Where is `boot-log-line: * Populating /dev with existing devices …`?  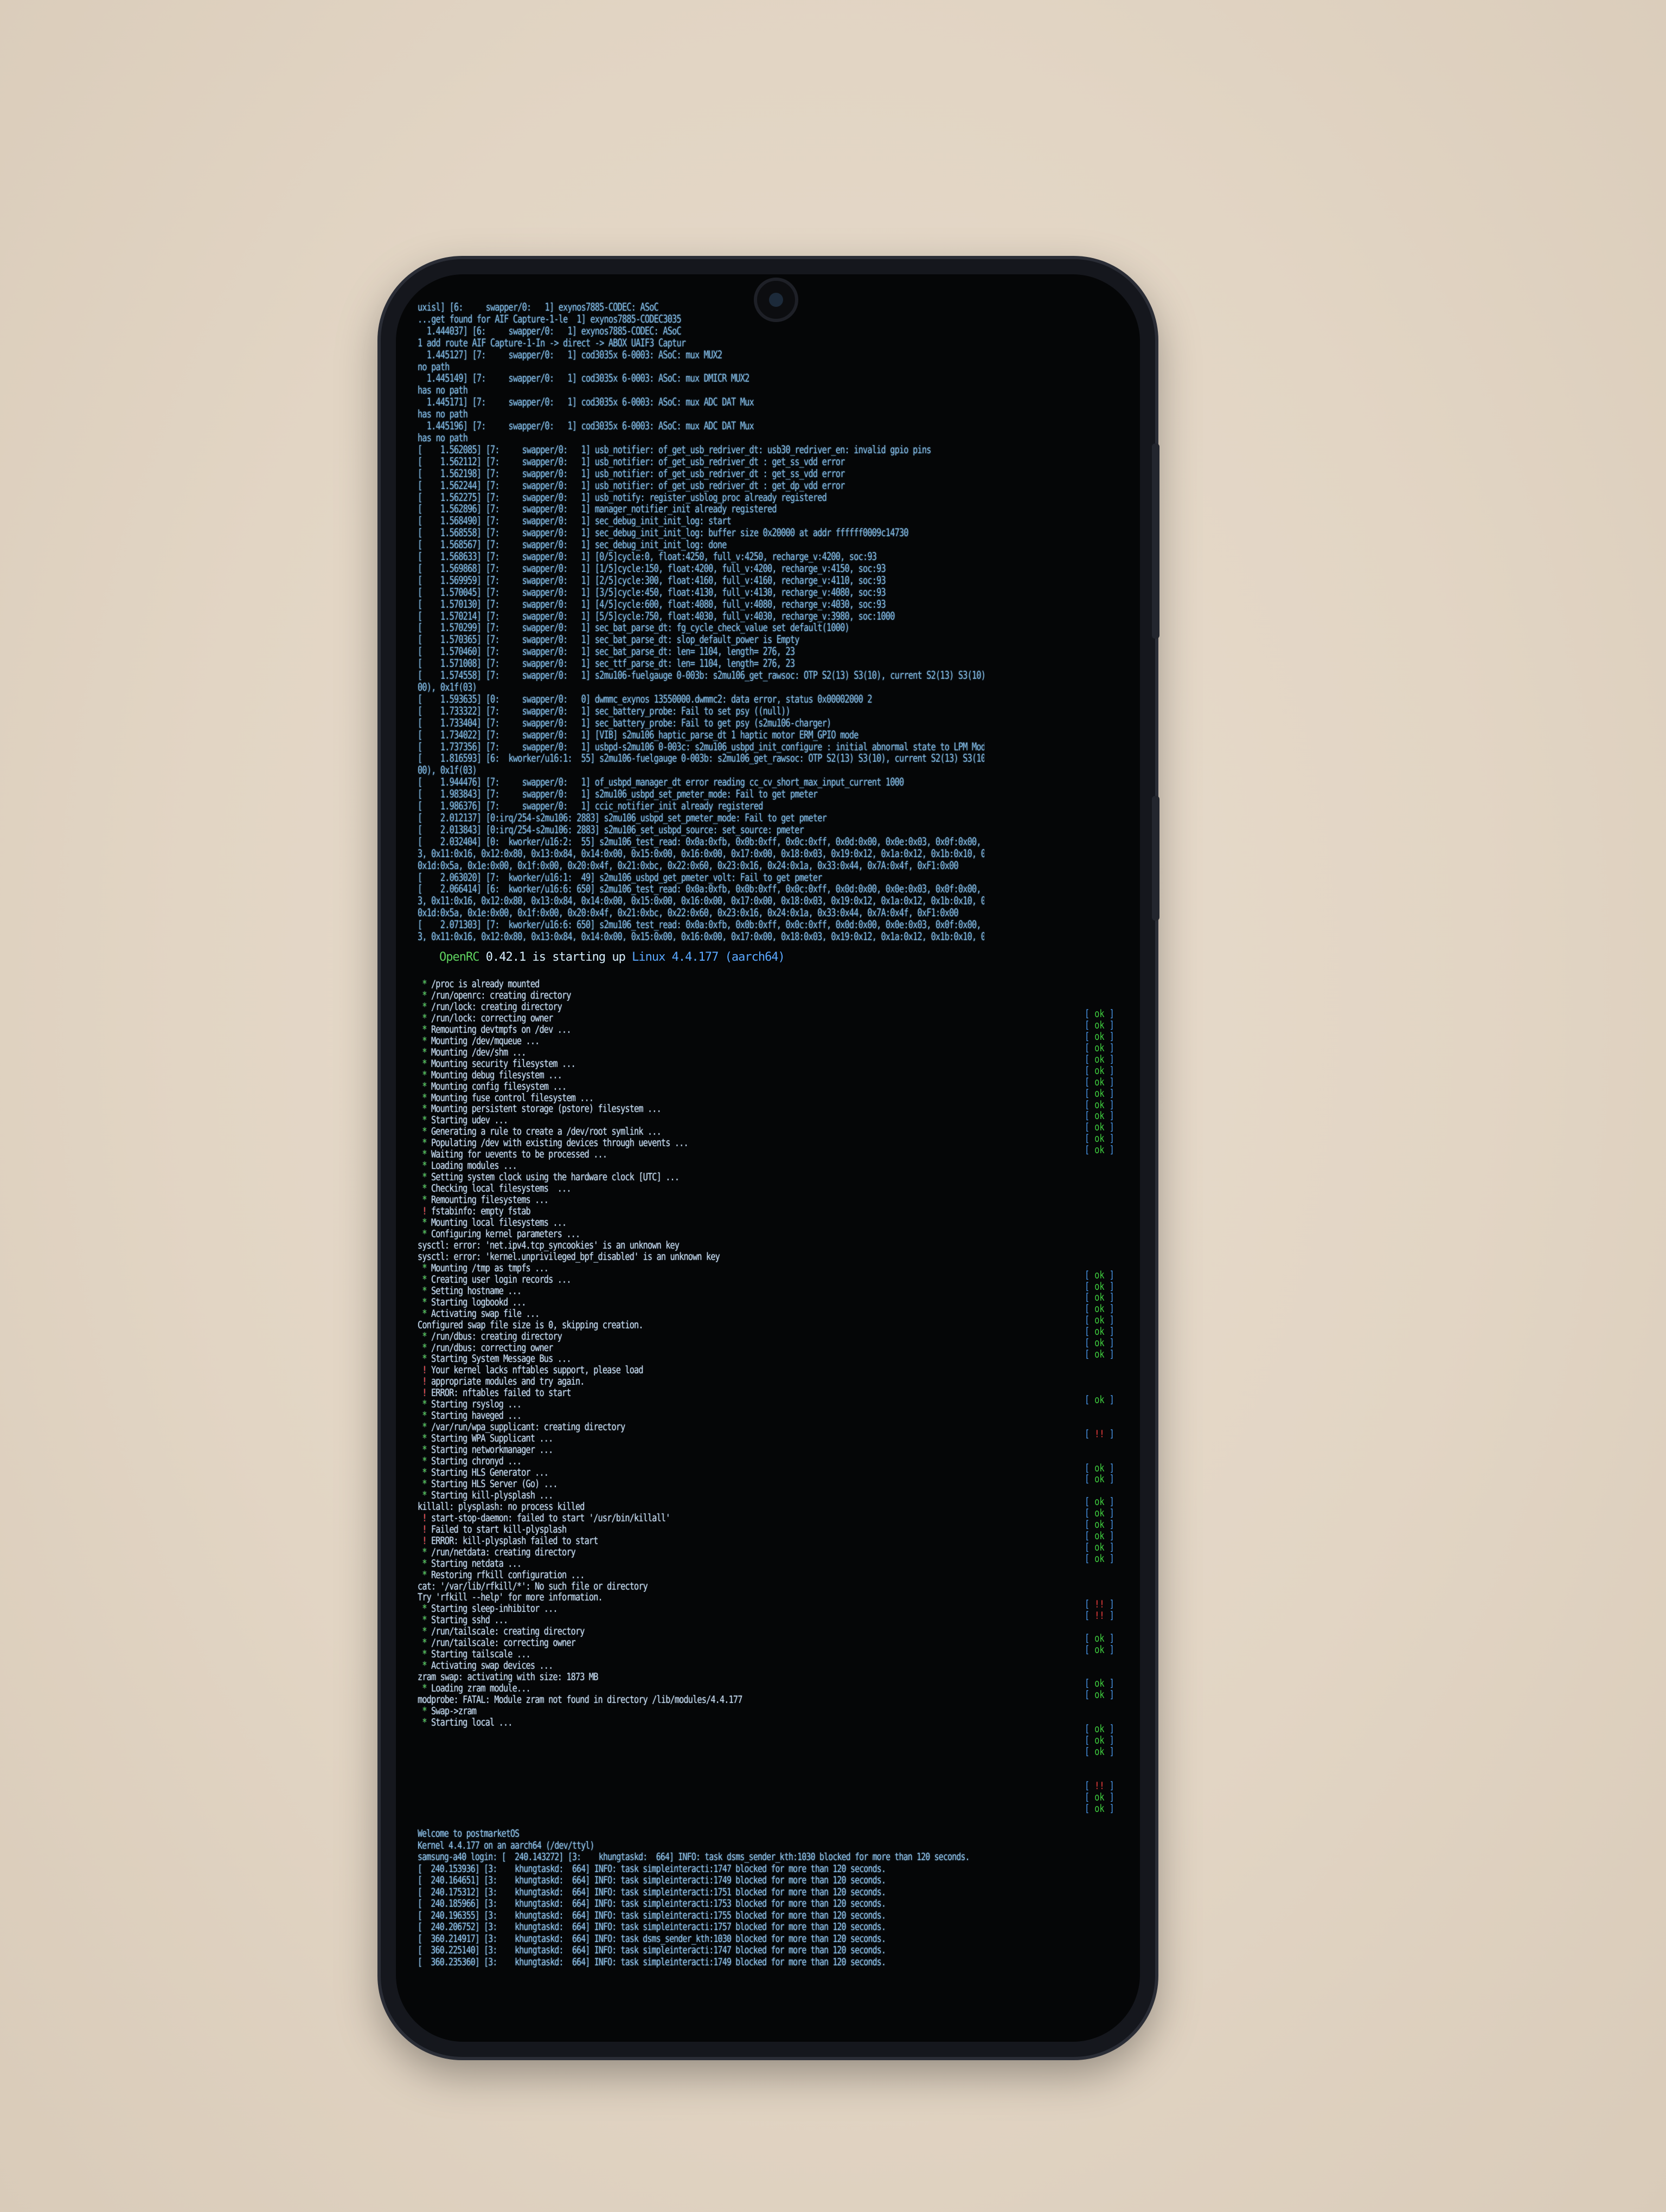 boot-log-line: * Populating /dev with existing devices … is located at coordinates (662, 1143).